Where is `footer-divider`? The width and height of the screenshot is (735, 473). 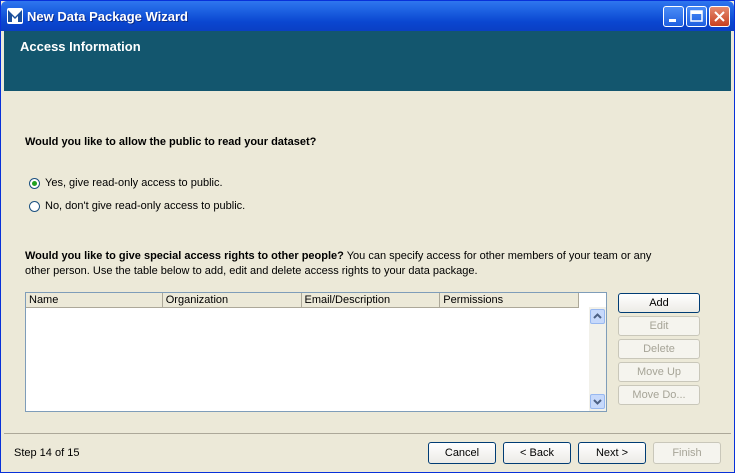
footer-divider is located at coordinates (367, 433).